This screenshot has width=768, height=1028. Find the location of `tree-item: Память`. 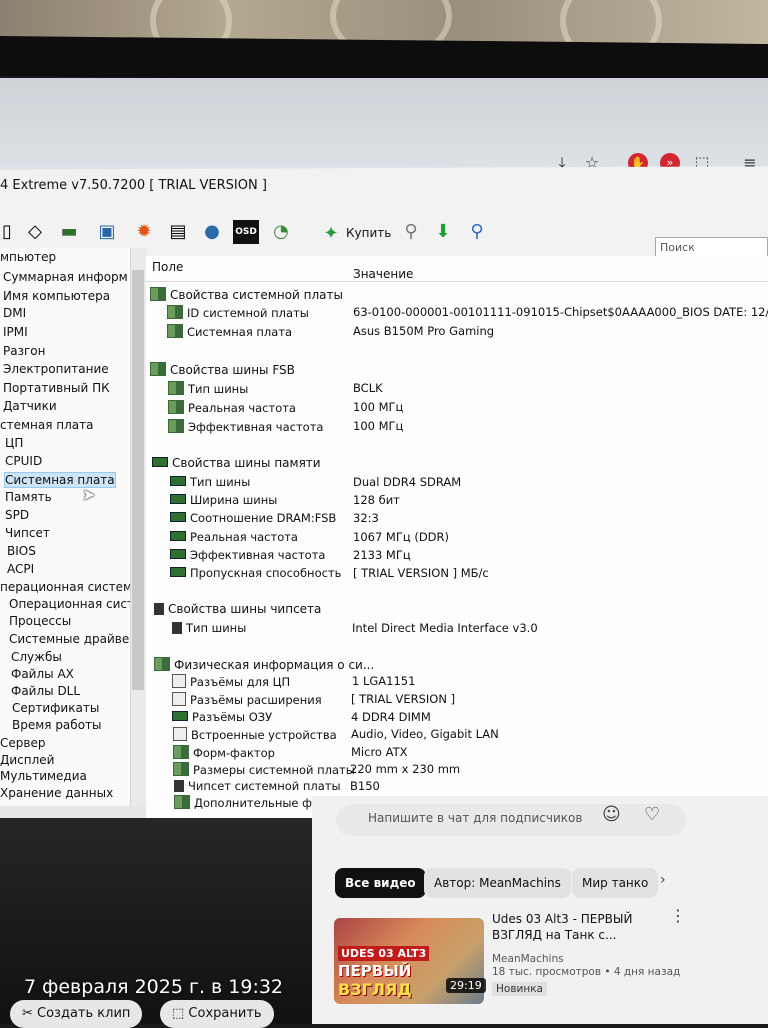

tree-item: Память is located at coordinates (28, 497).